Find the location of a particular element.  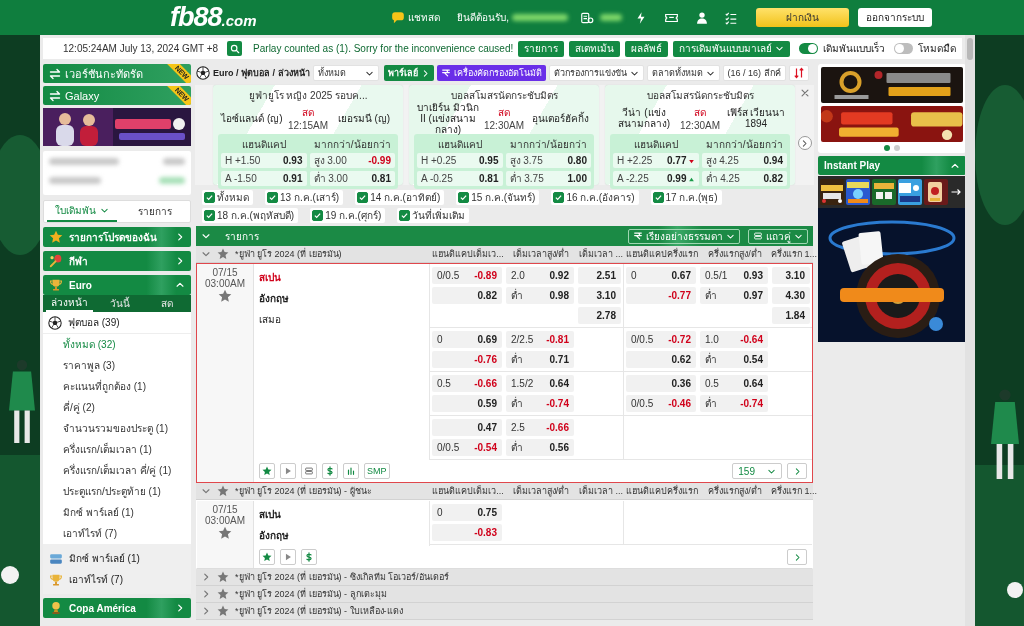

league-row: *ยูฟ่า ยูโร 2024 (ที่ เยอรมัน) - ใบเหลือง-แดง is located at coordinates (504, 611).